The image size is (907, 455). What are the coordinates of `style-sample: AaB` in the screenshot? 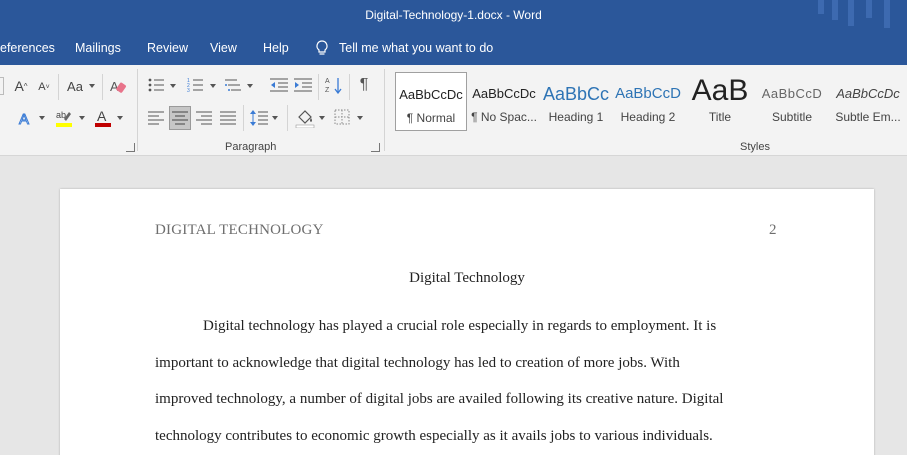 It's located at (720, 90).